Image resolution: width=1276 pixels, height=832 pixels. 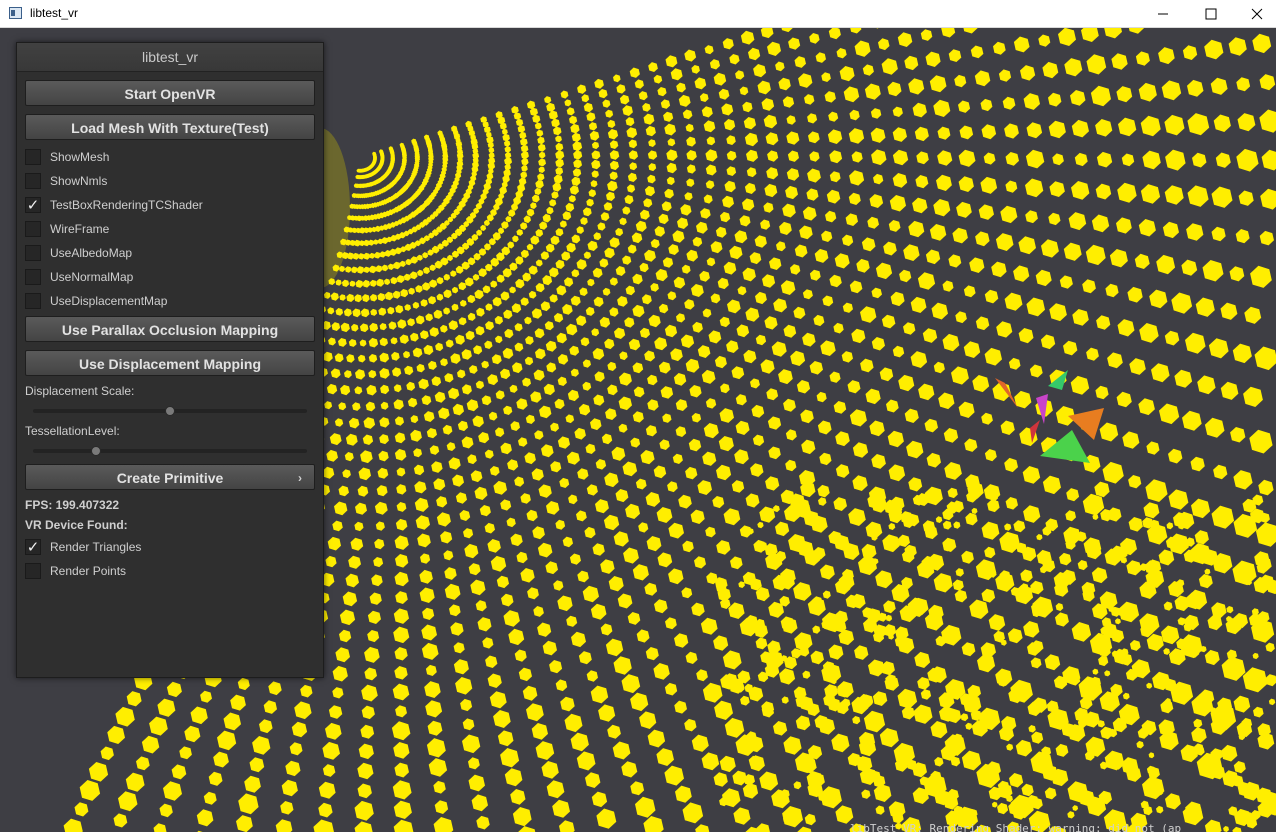 What do you see at coordinates (170, 451) in the screenshot?
I see `tessellation-level-slider` at bounding box center [170, 451].